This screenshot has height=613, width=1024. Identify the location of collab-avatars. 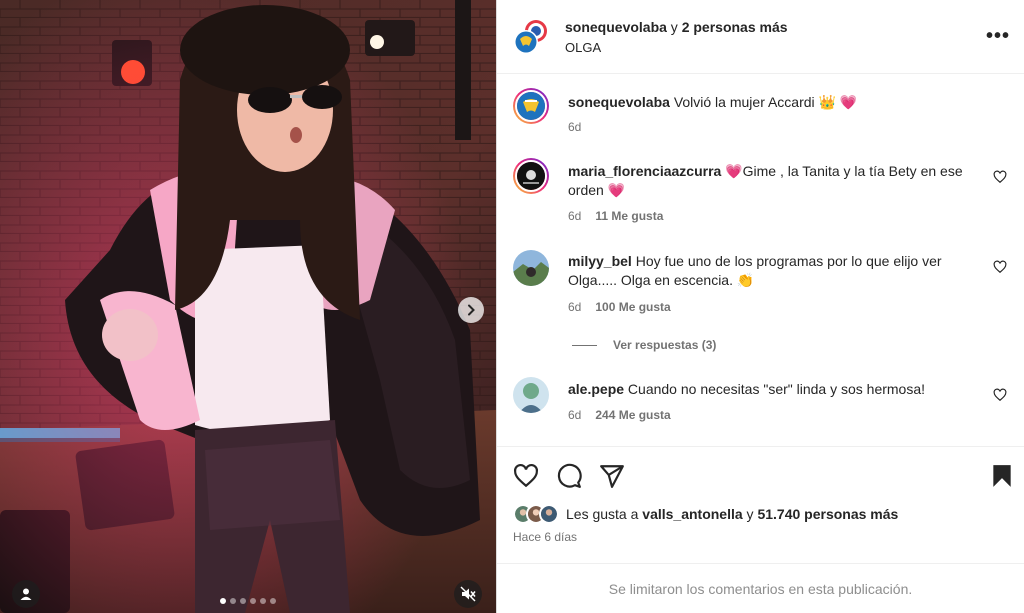
(530, 36).